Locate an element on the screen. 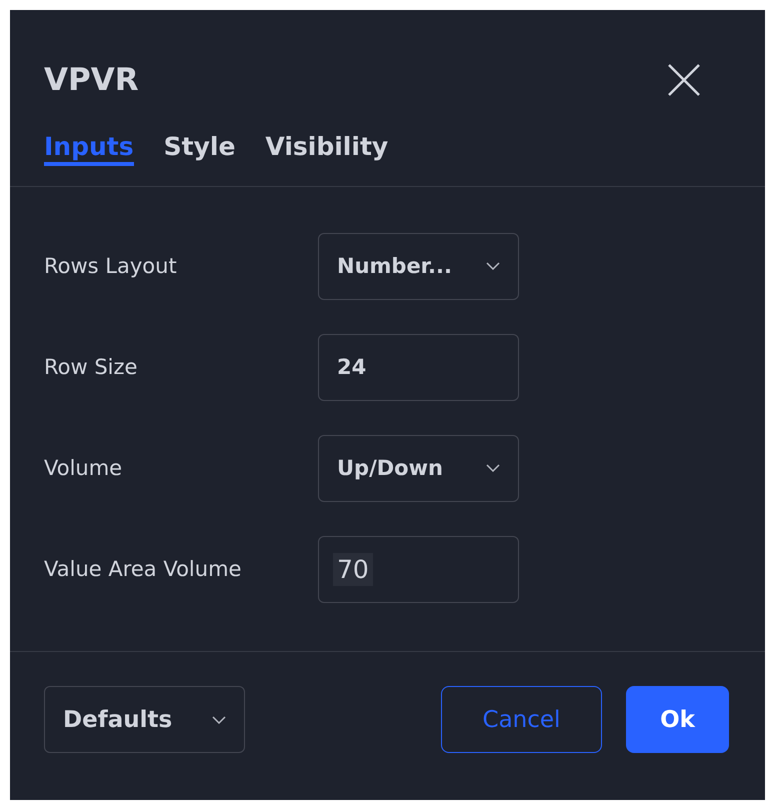 The width and height of the screenshot is (771, 805). dialog-title: VPVR is located at coordinates (91, 80).